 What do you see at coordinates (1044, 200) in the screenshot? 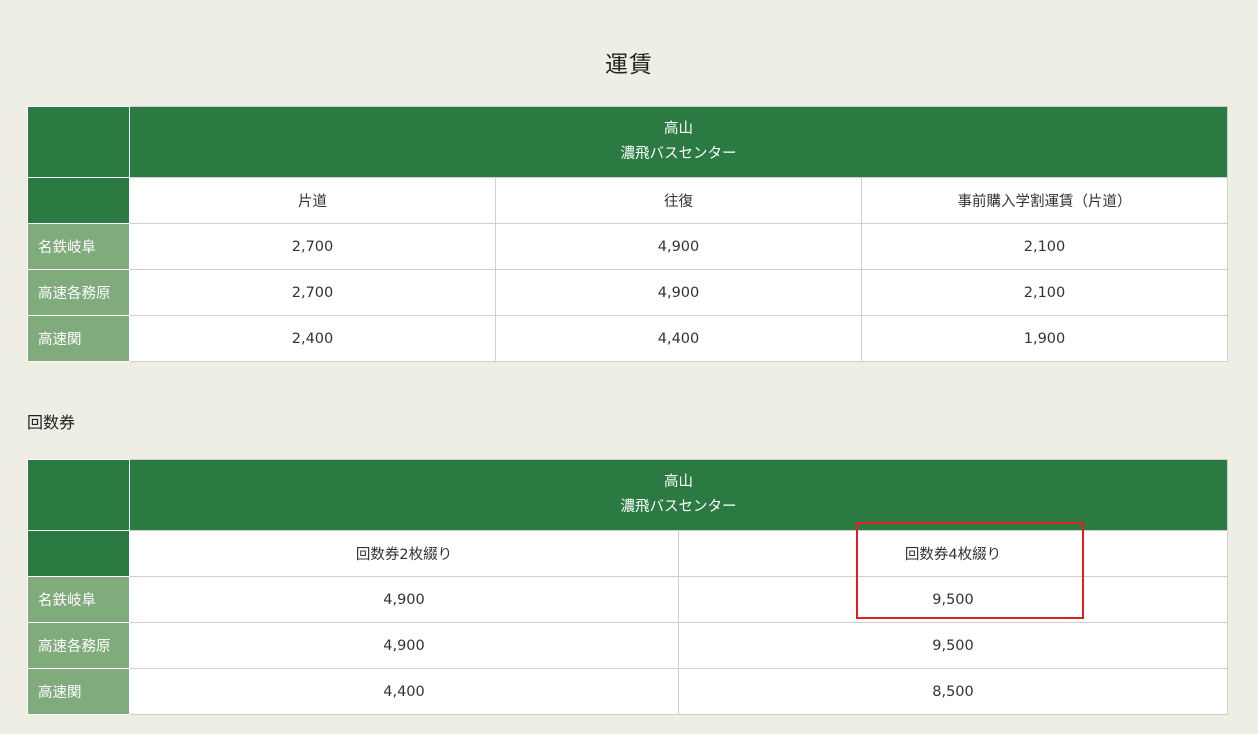
I see `column-header-student-discount: 事前購入学割運賃（片道）` at bounding box center [1044, 200].